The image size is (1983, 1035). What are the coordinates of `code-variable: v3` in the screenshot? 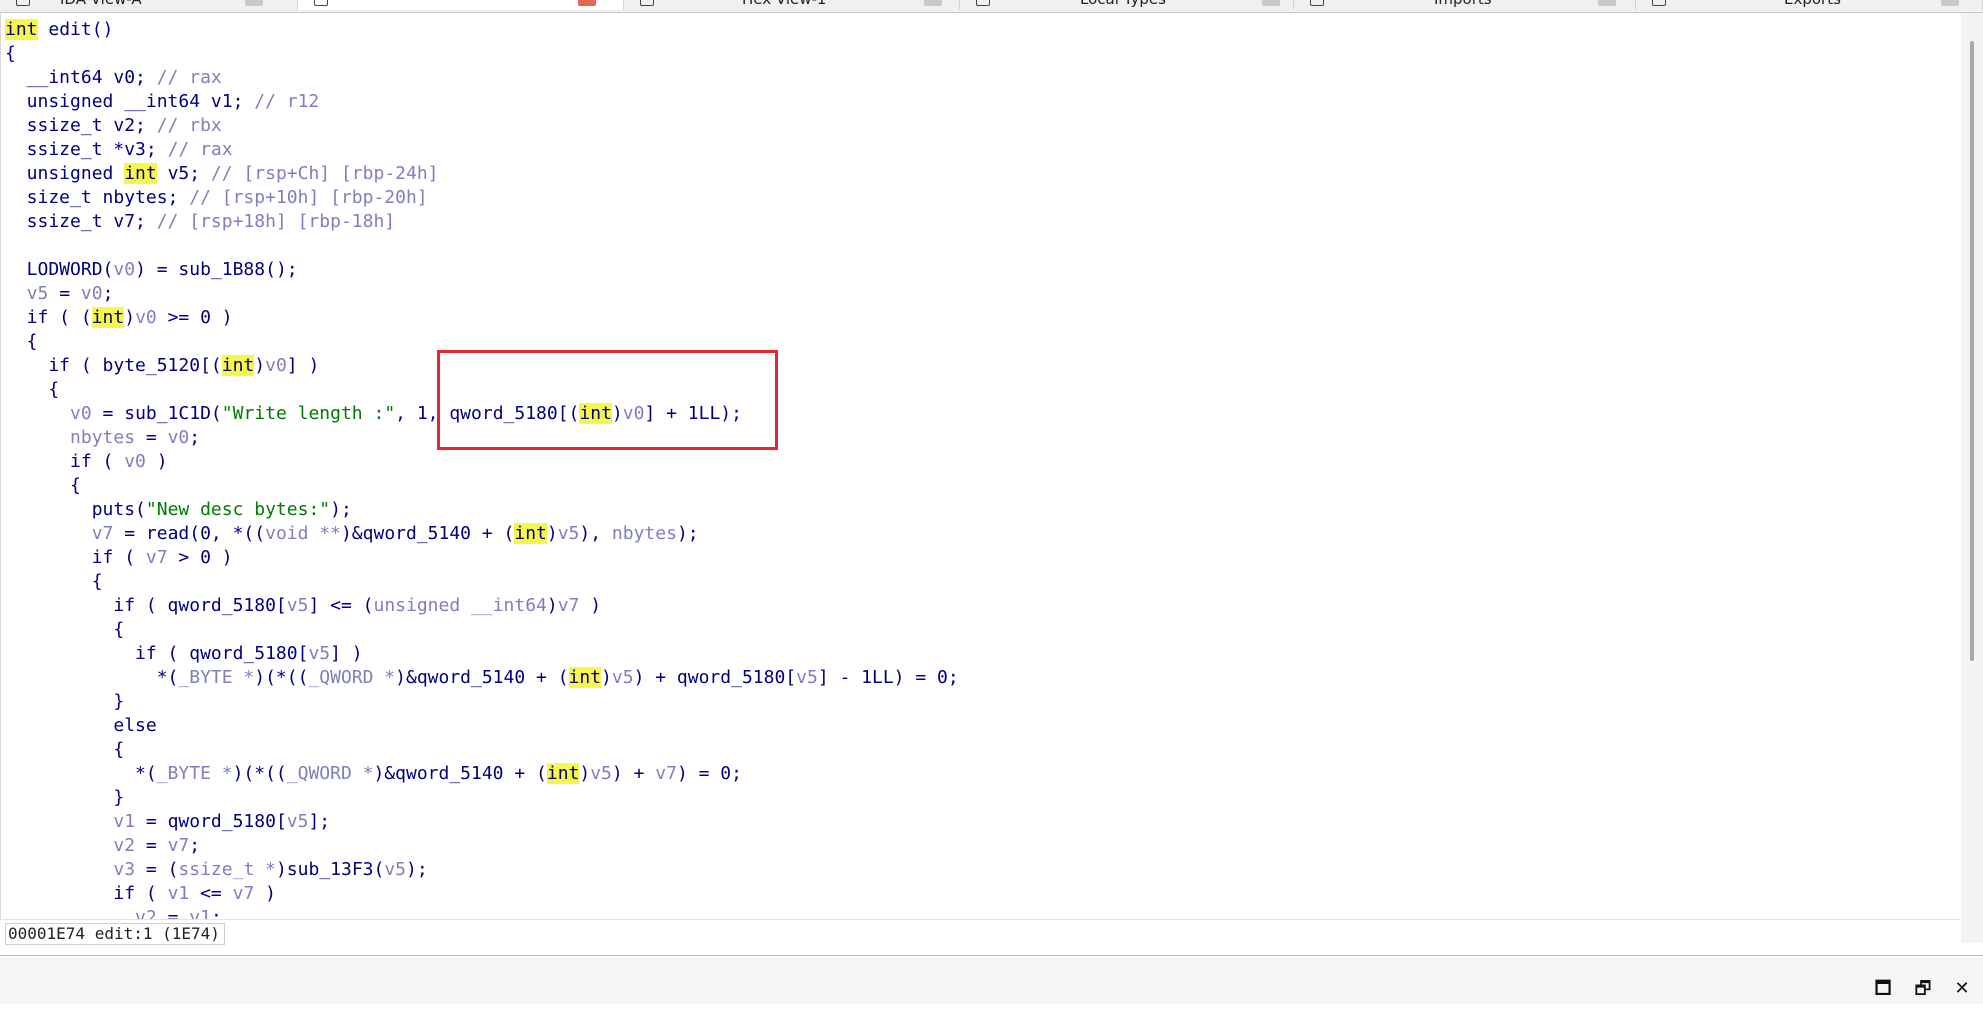 It's located at (124, 869).